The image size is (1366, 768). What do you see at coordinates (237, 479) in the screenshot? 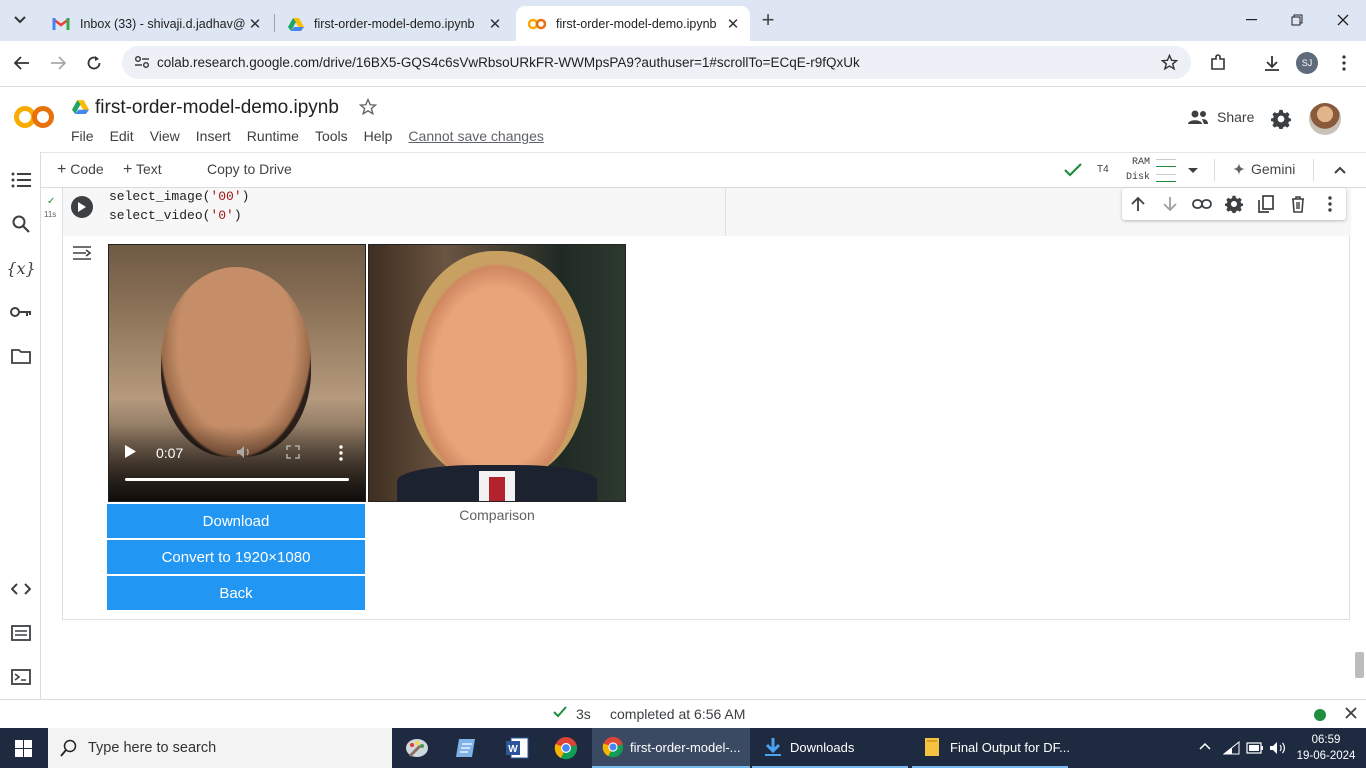
I see `video-progress-track` at bounding box center [237, 479].